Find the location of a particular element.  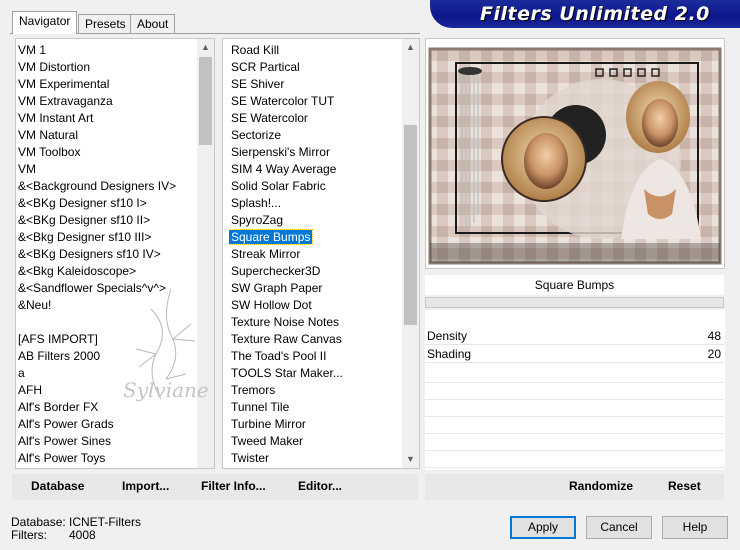

filter-item-label: SE Watercolor is located at coordinates (269, 118).